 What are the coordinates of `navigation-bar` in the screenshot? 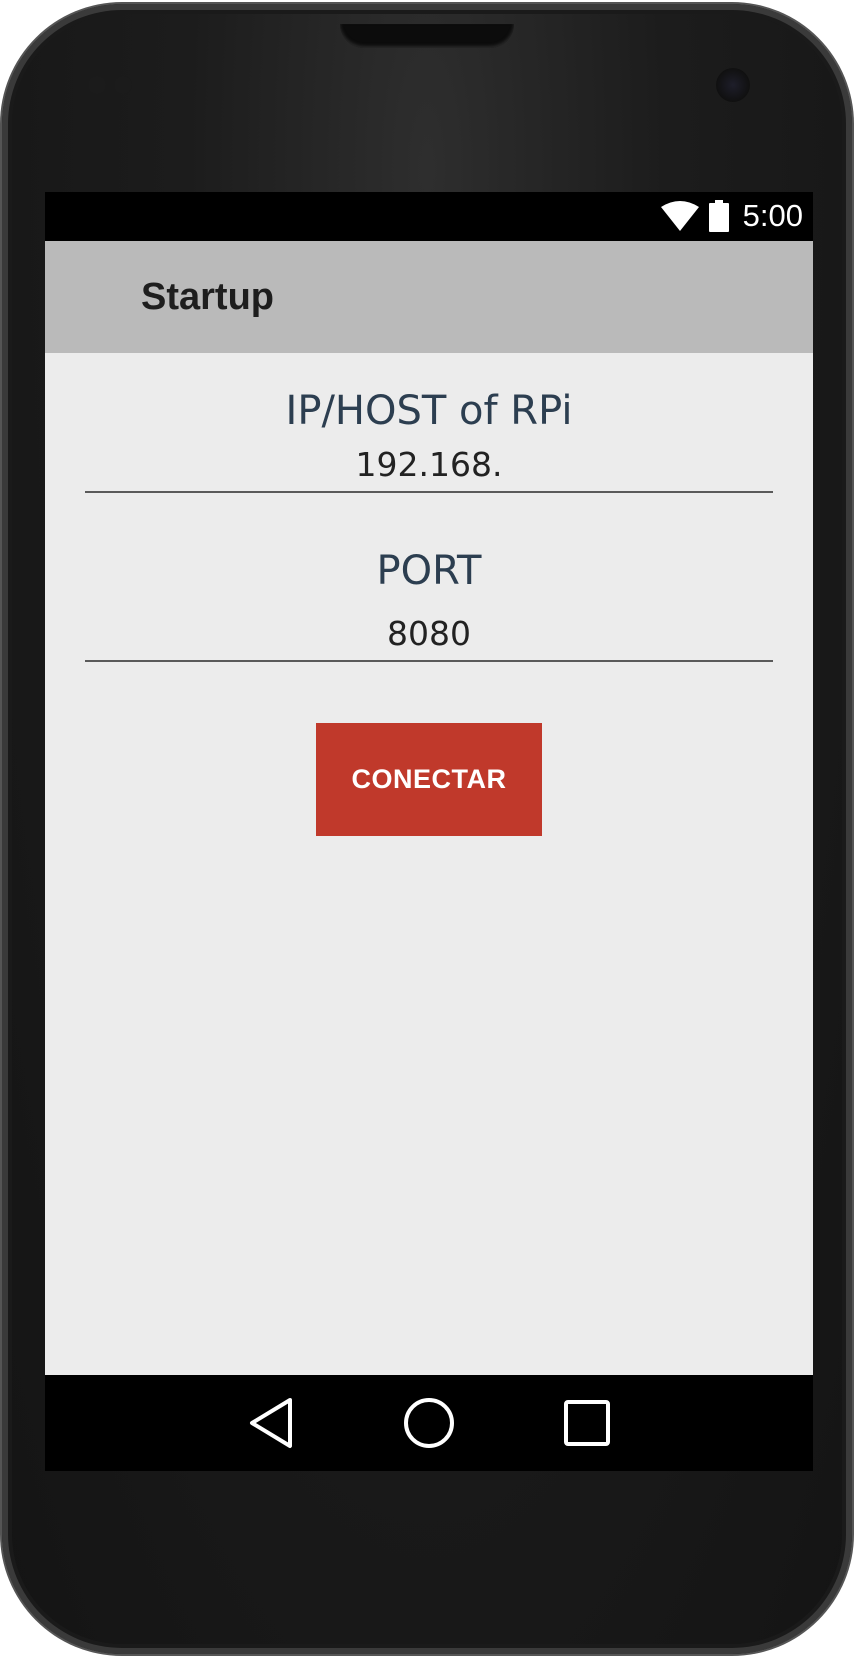 It's located at (429, 1423).